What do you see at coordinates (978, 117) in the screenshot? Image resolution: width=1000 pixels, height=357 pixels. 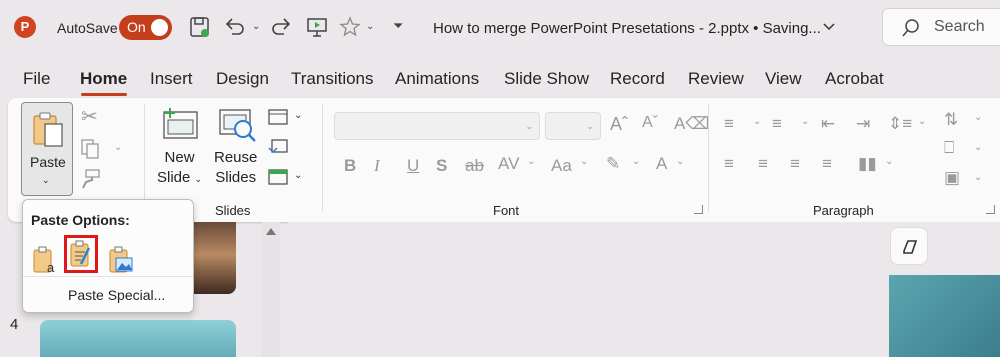 I see `text-direction-dropdown-icon: ⌄` at bounding box center [978, 117].